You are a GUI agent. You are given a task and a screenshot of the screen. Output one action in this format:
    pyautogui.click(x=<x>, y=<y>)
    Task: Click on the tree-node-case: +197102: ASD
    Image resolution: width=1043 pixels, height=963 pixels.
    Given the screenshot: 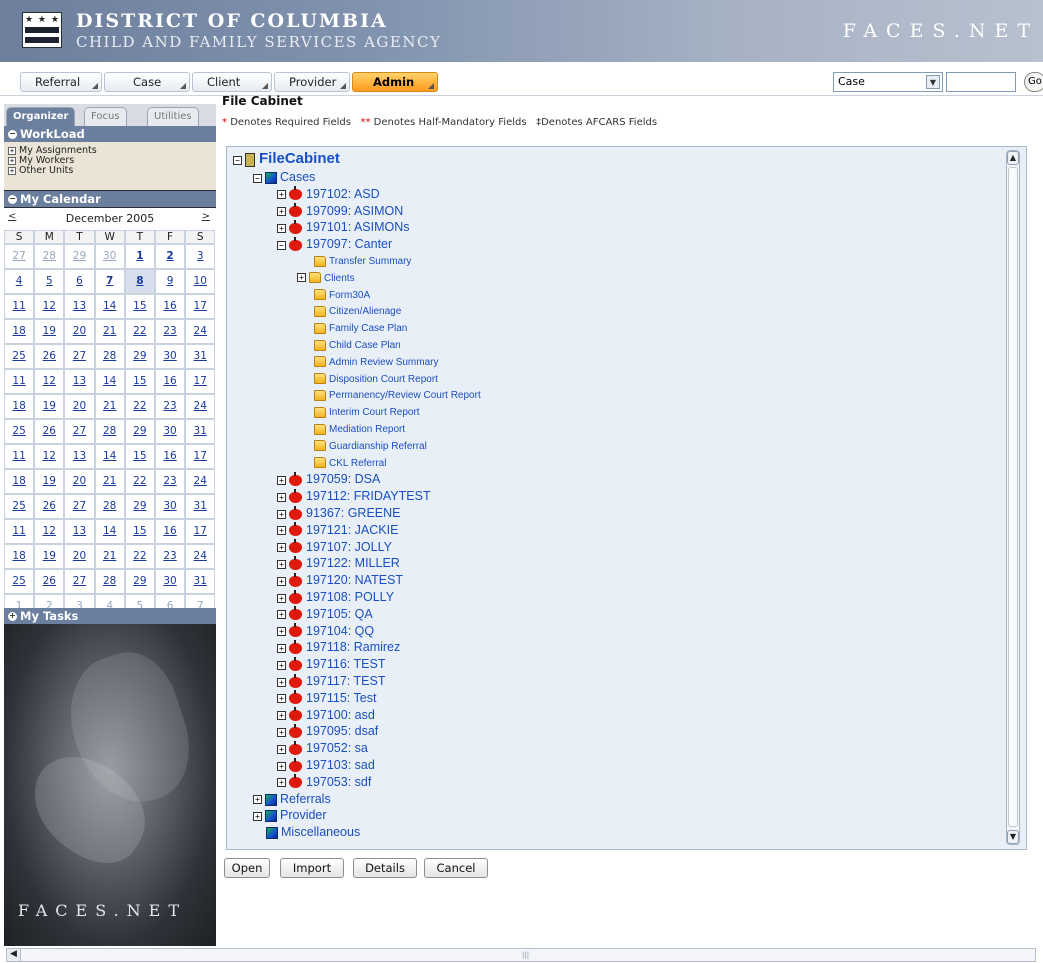 What is the action you would take?
    pyautogui.click(x=328, y=194)
    